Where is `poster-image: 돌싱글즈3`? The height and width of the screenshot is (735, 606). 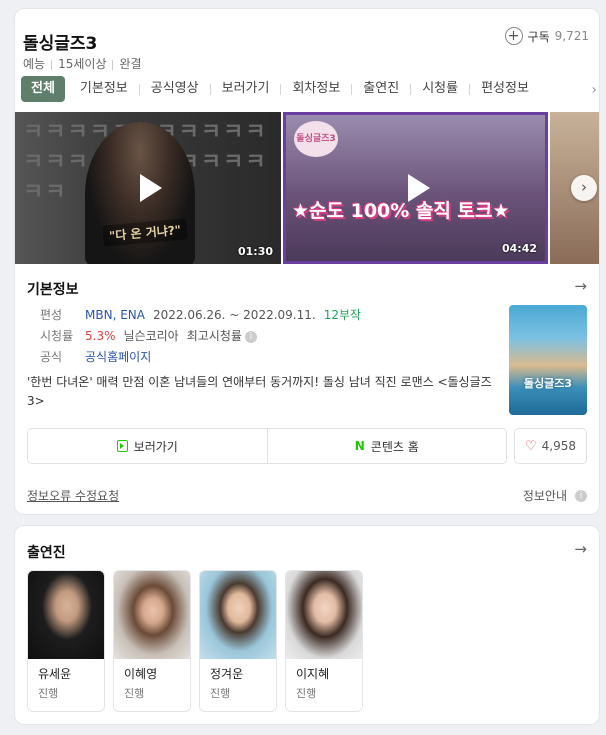
poster-image: 돌싱글즈3 is located at coordinates (548, 360).